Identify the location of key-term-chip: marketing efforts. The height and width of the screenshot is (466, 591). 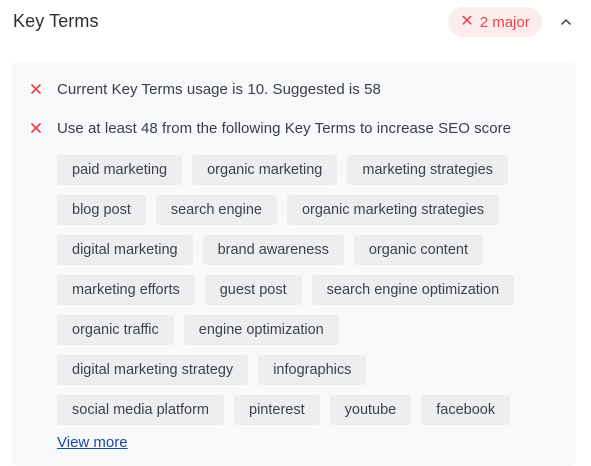
(126, 290).